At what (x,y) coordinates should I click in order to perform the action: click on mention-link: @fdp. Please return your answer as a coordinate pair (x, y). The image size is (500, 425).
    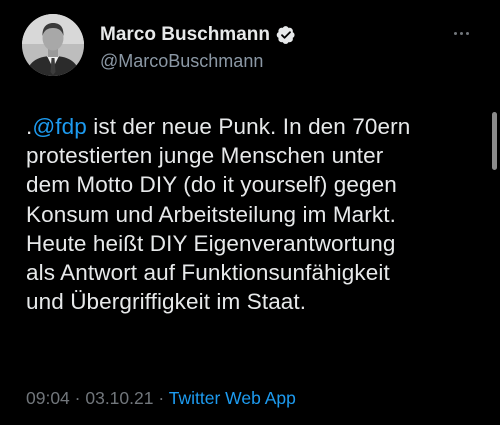
    Looking at the image, I should click on (59, 126).